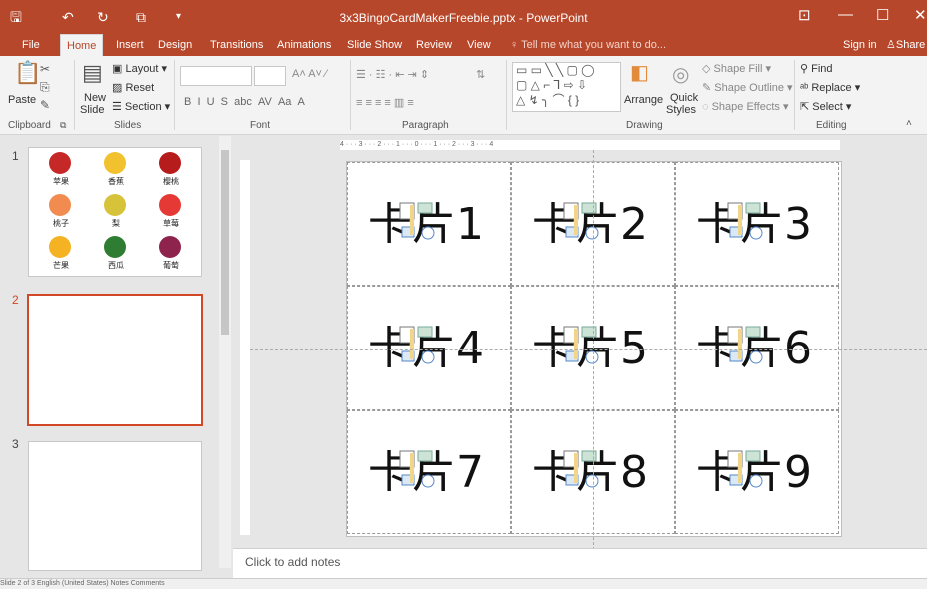 The height and width of the screenshot is (589, 927). What do you see at coordinates (804, 15) in the screenshot?
I see `ribbon-display-icon: ⊡` at bounding box center [804, 15].